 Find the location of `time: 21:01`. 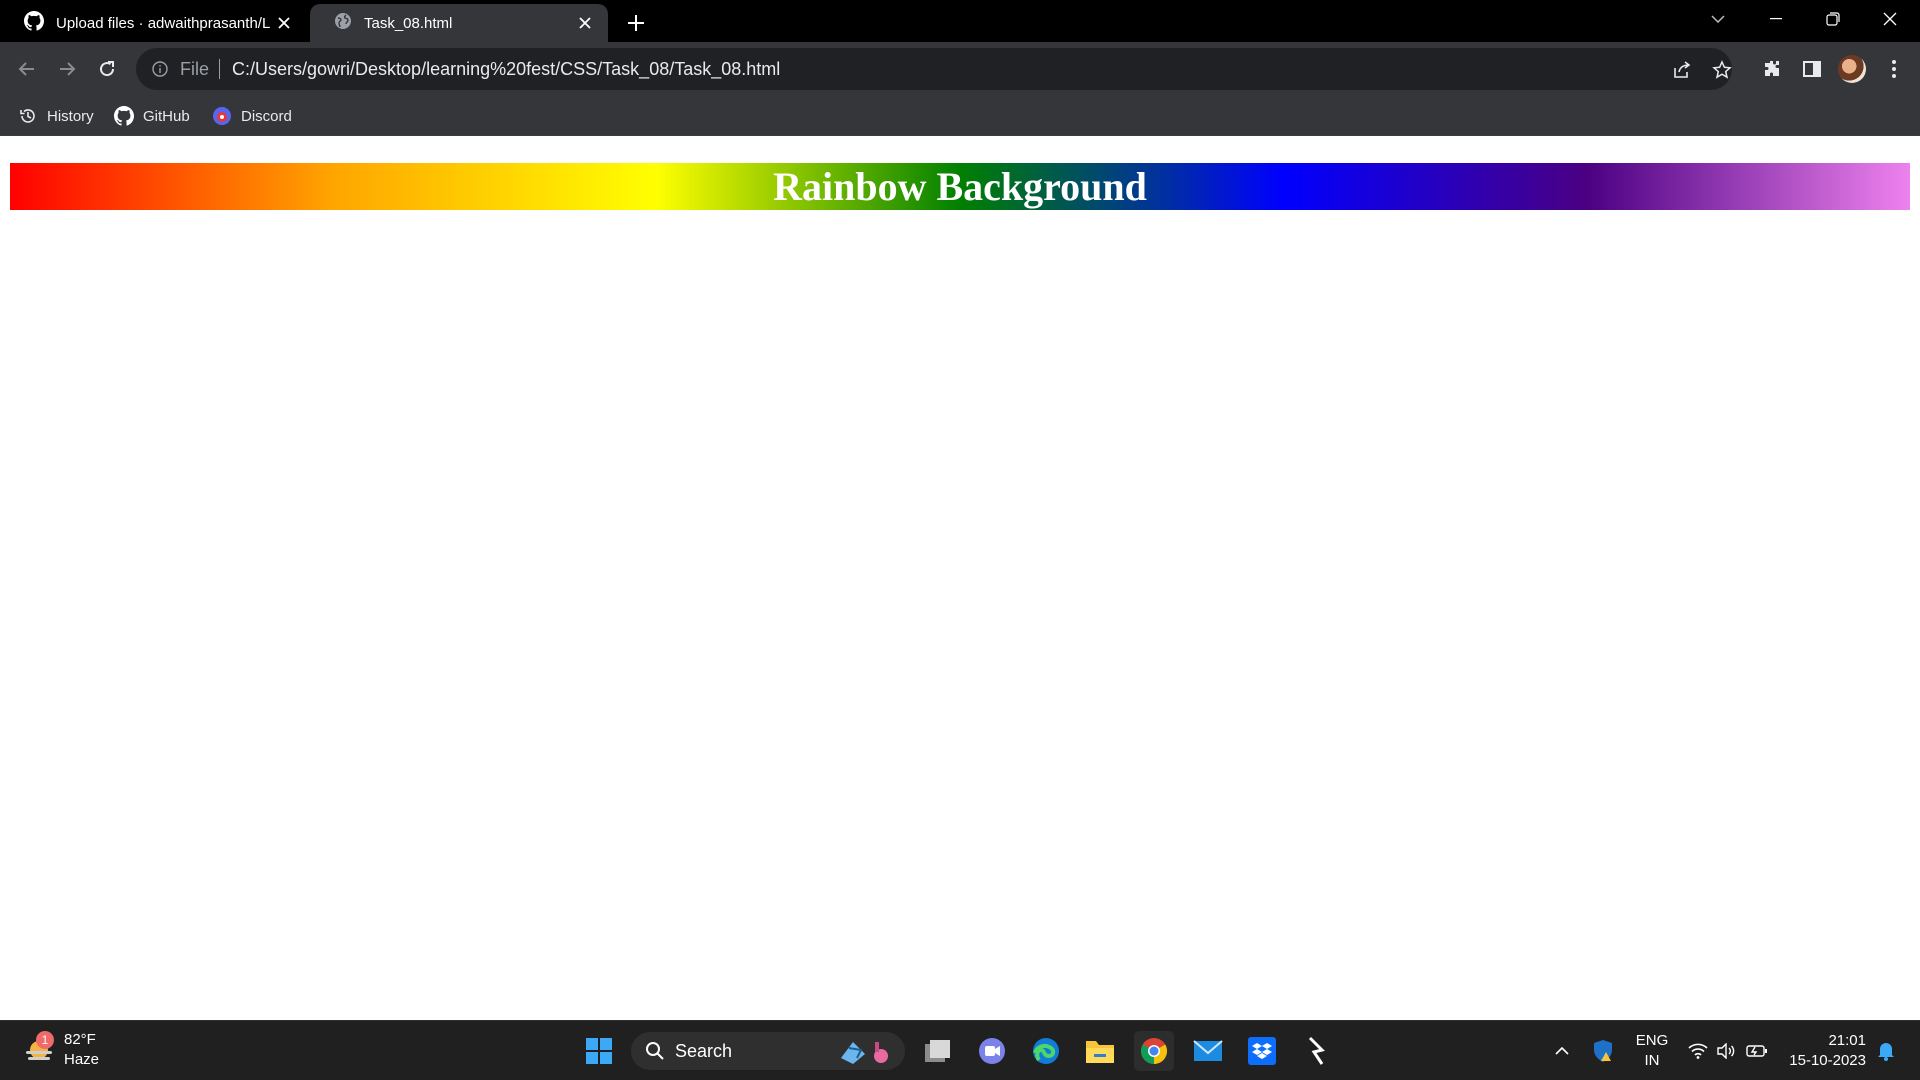

time: 21:01 is located at coordinates (1847, 1040).